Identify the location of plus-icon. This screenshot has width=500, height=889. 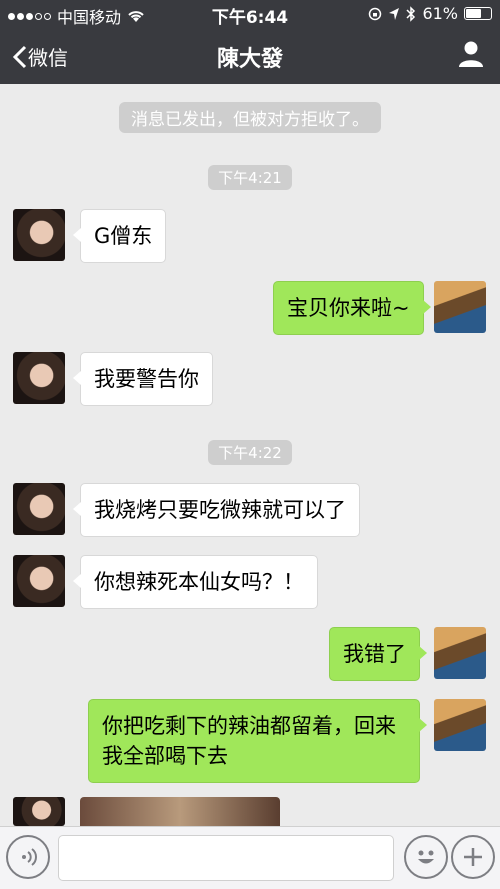
(473, 857).